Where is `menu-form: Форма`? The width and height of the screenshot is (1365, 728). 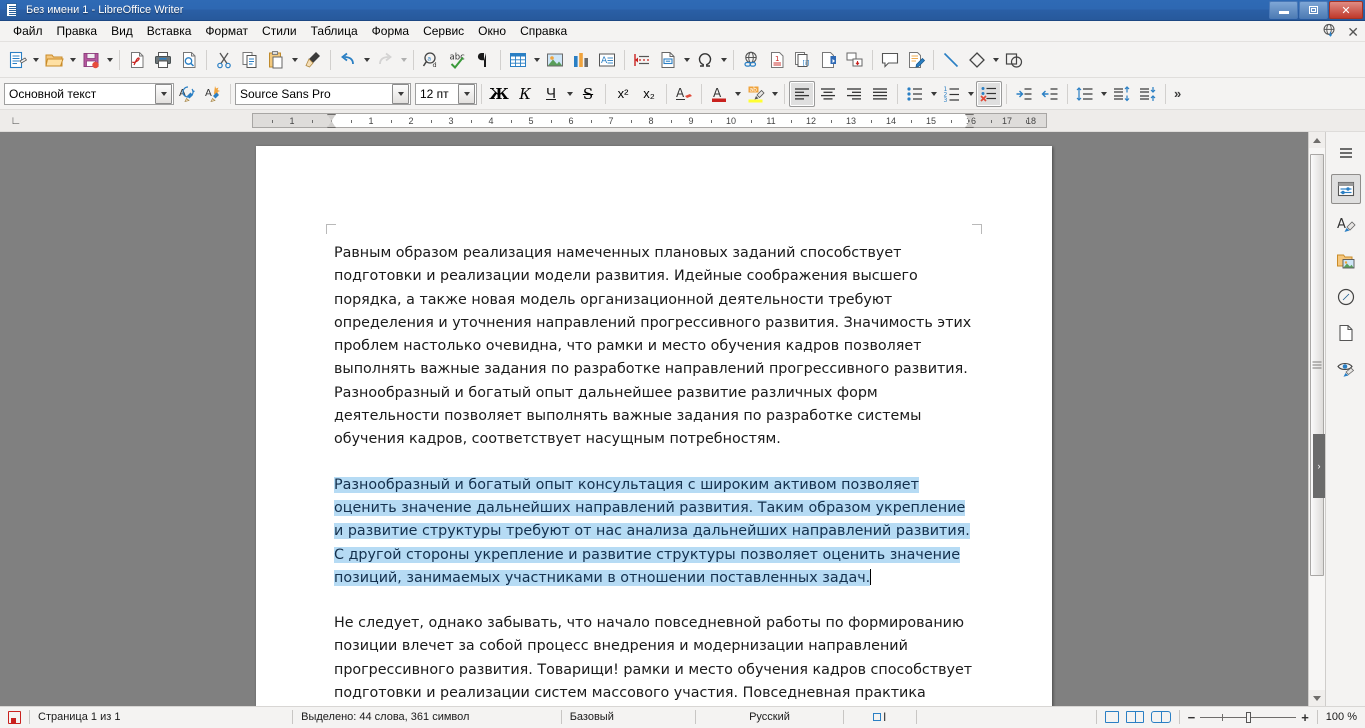
menu-form: Форма is located at coordinates (390, 31).